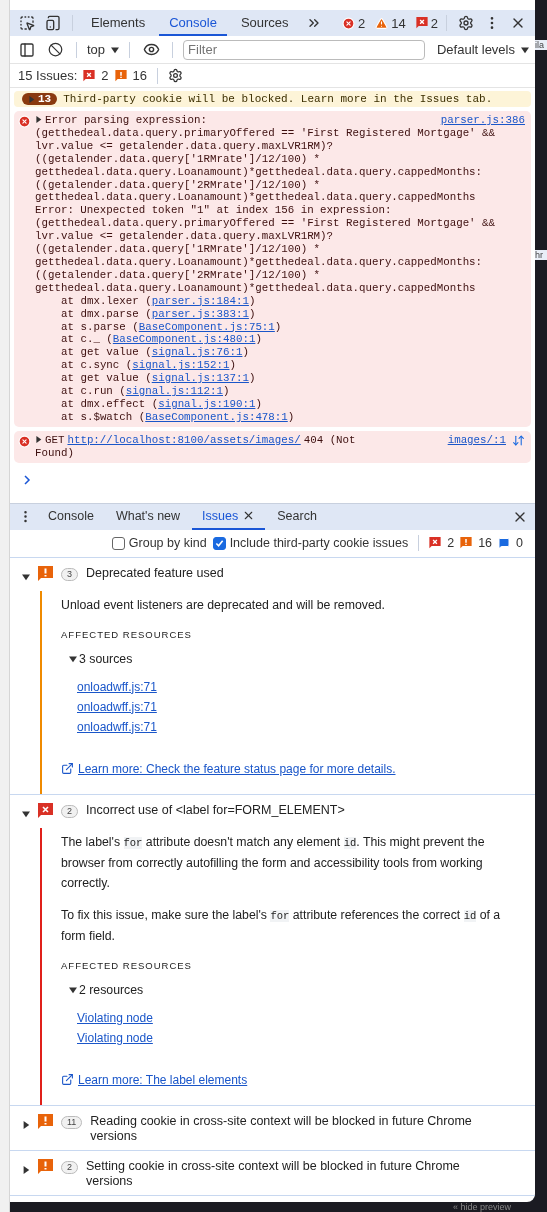  I want to click on stack-frame-link: BaseComponent.js:480:1, so click(184, 339).